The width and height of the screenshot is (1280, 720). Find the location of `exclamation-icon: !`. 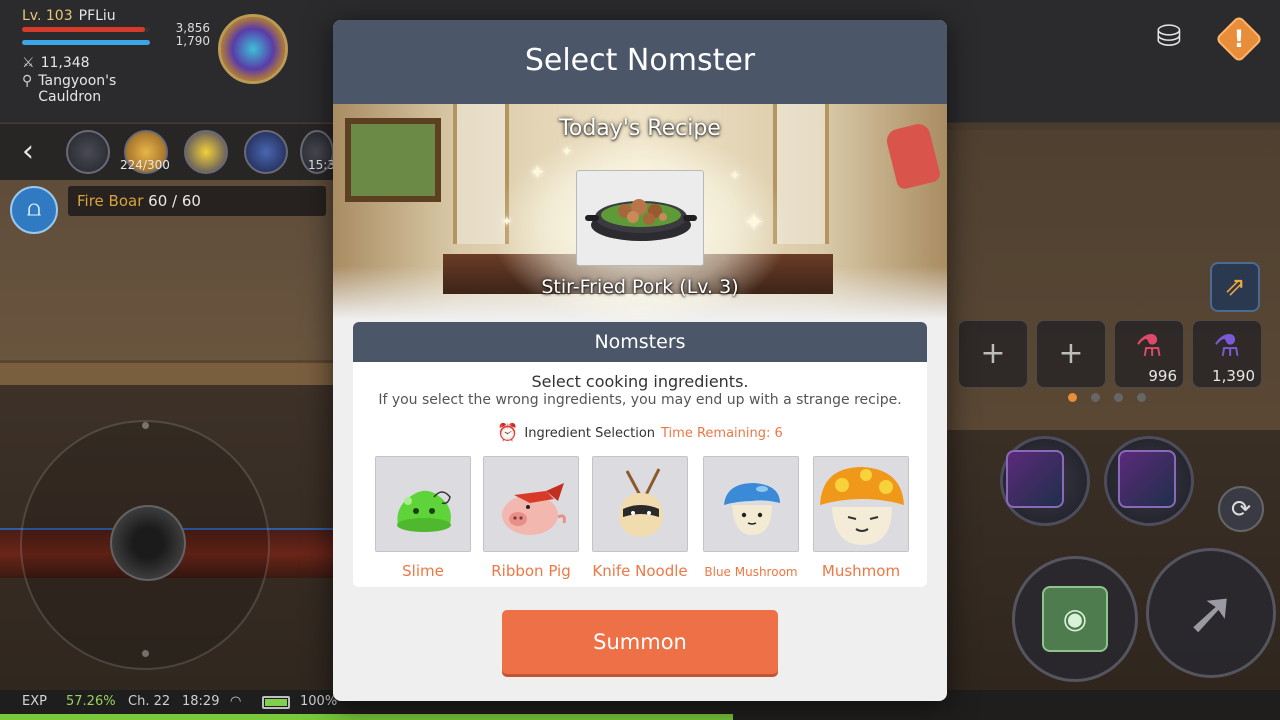

exclamation-icon: ! is located at coordinates (1239, 39).